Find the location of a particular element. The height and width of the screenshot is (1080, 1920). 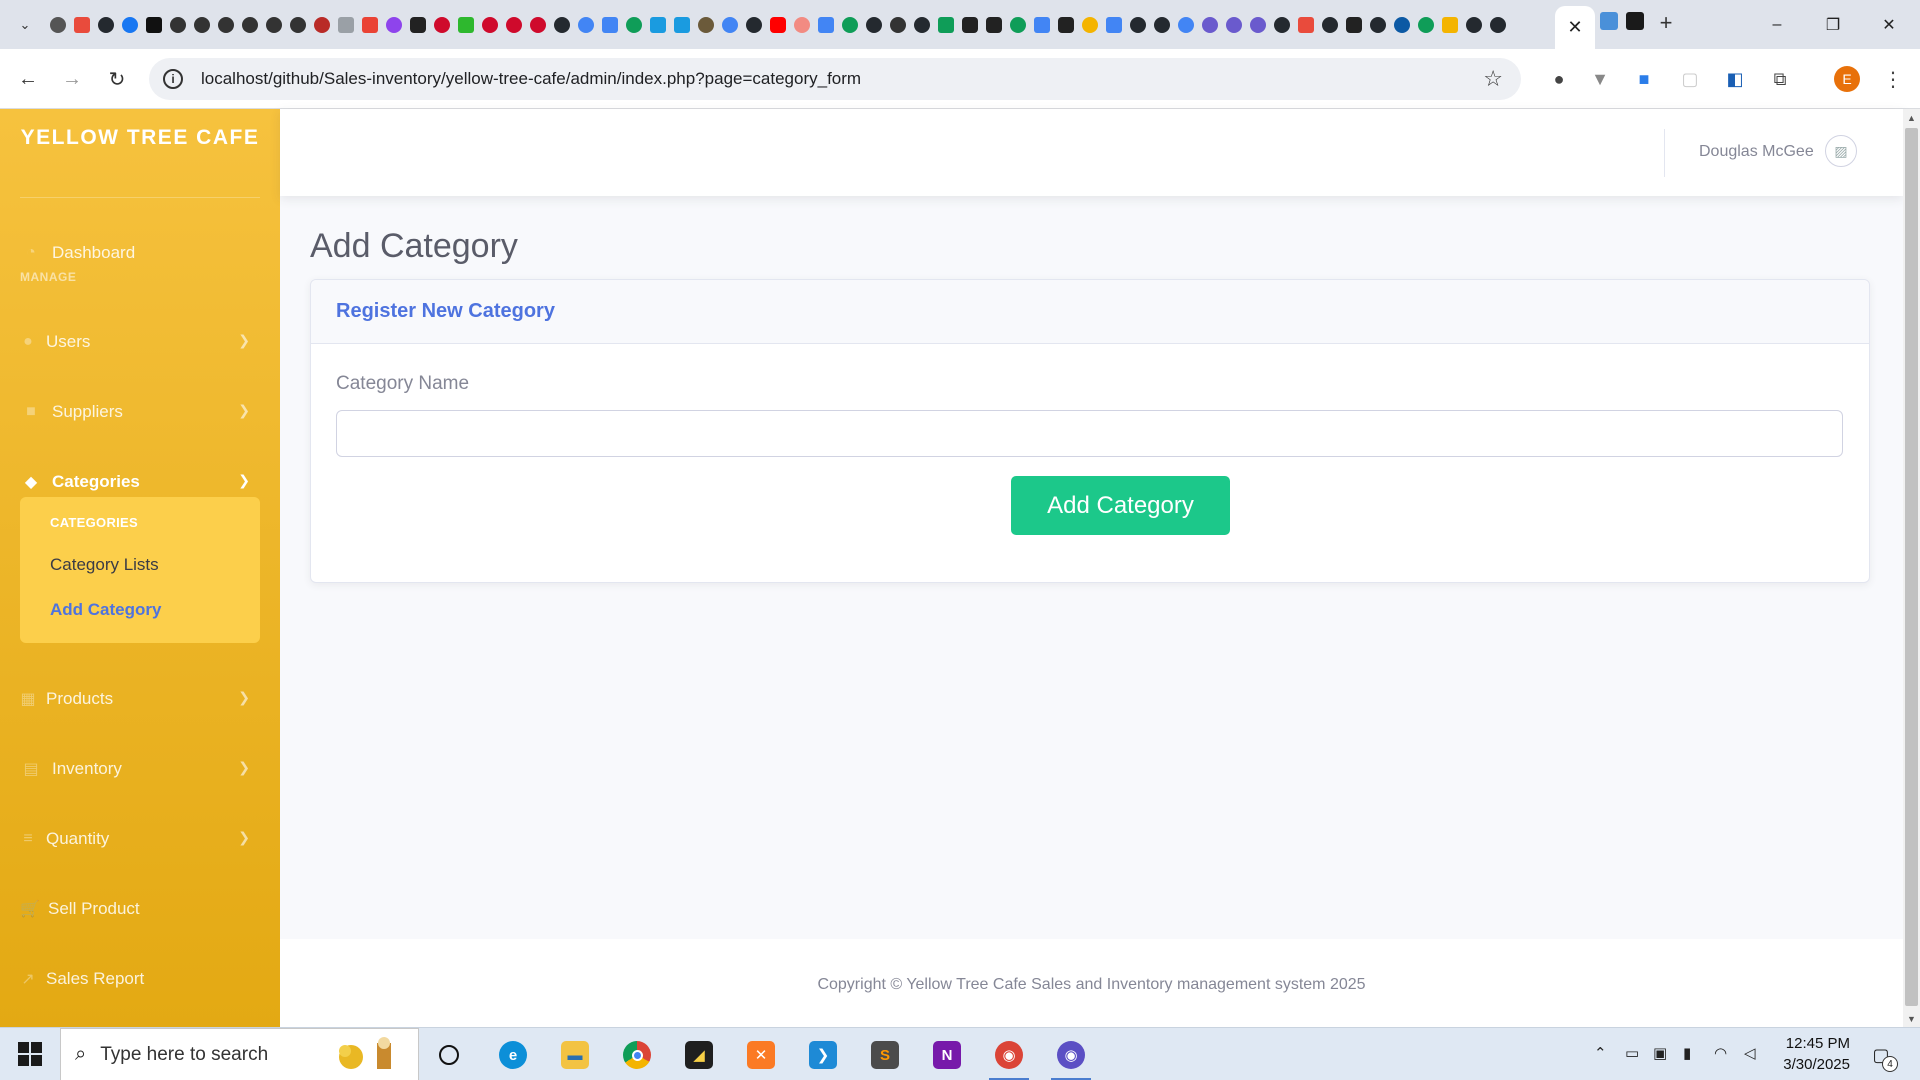

sidebar-item-inventory: ▤ Inventory ❯ is located at coordinates (140, 769).